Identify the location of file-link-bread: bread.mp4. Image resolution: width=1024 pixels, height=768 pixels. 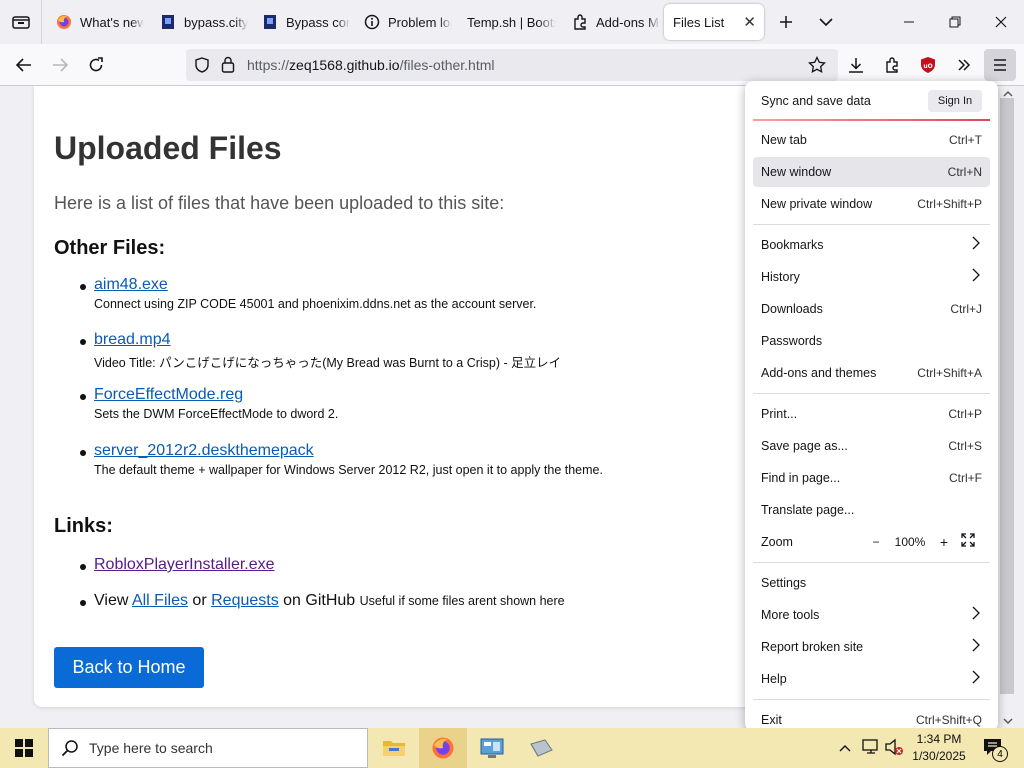
(132, 339).